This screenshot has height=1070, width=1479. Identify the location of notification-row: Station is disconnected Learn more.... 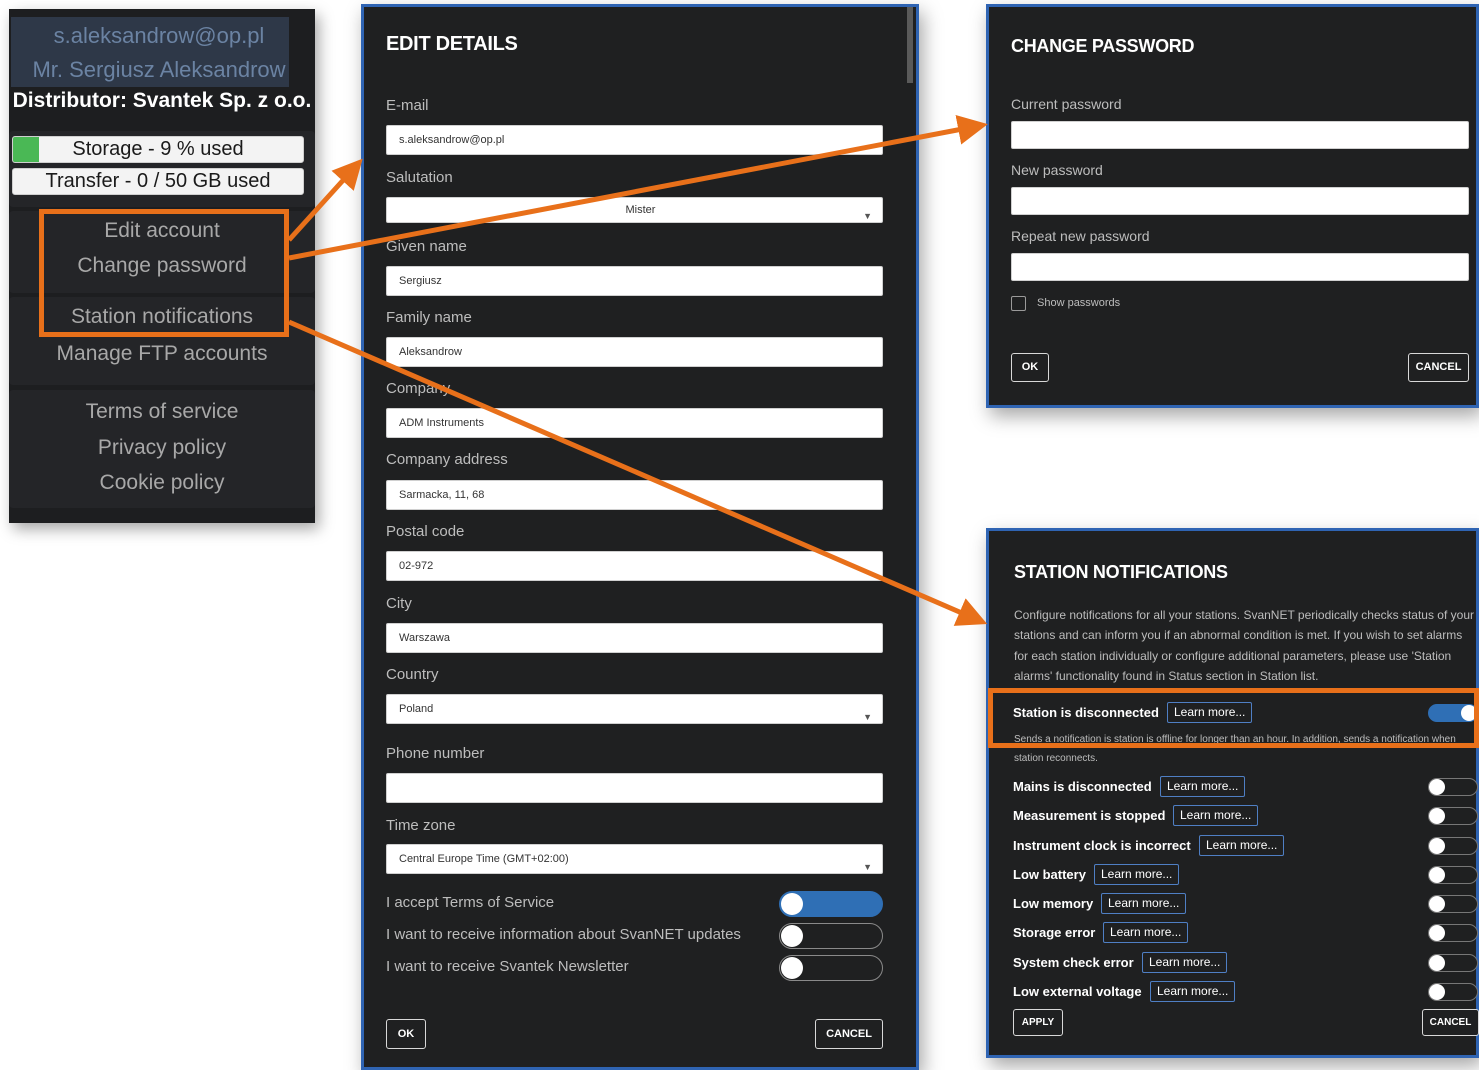
(1246, 714).